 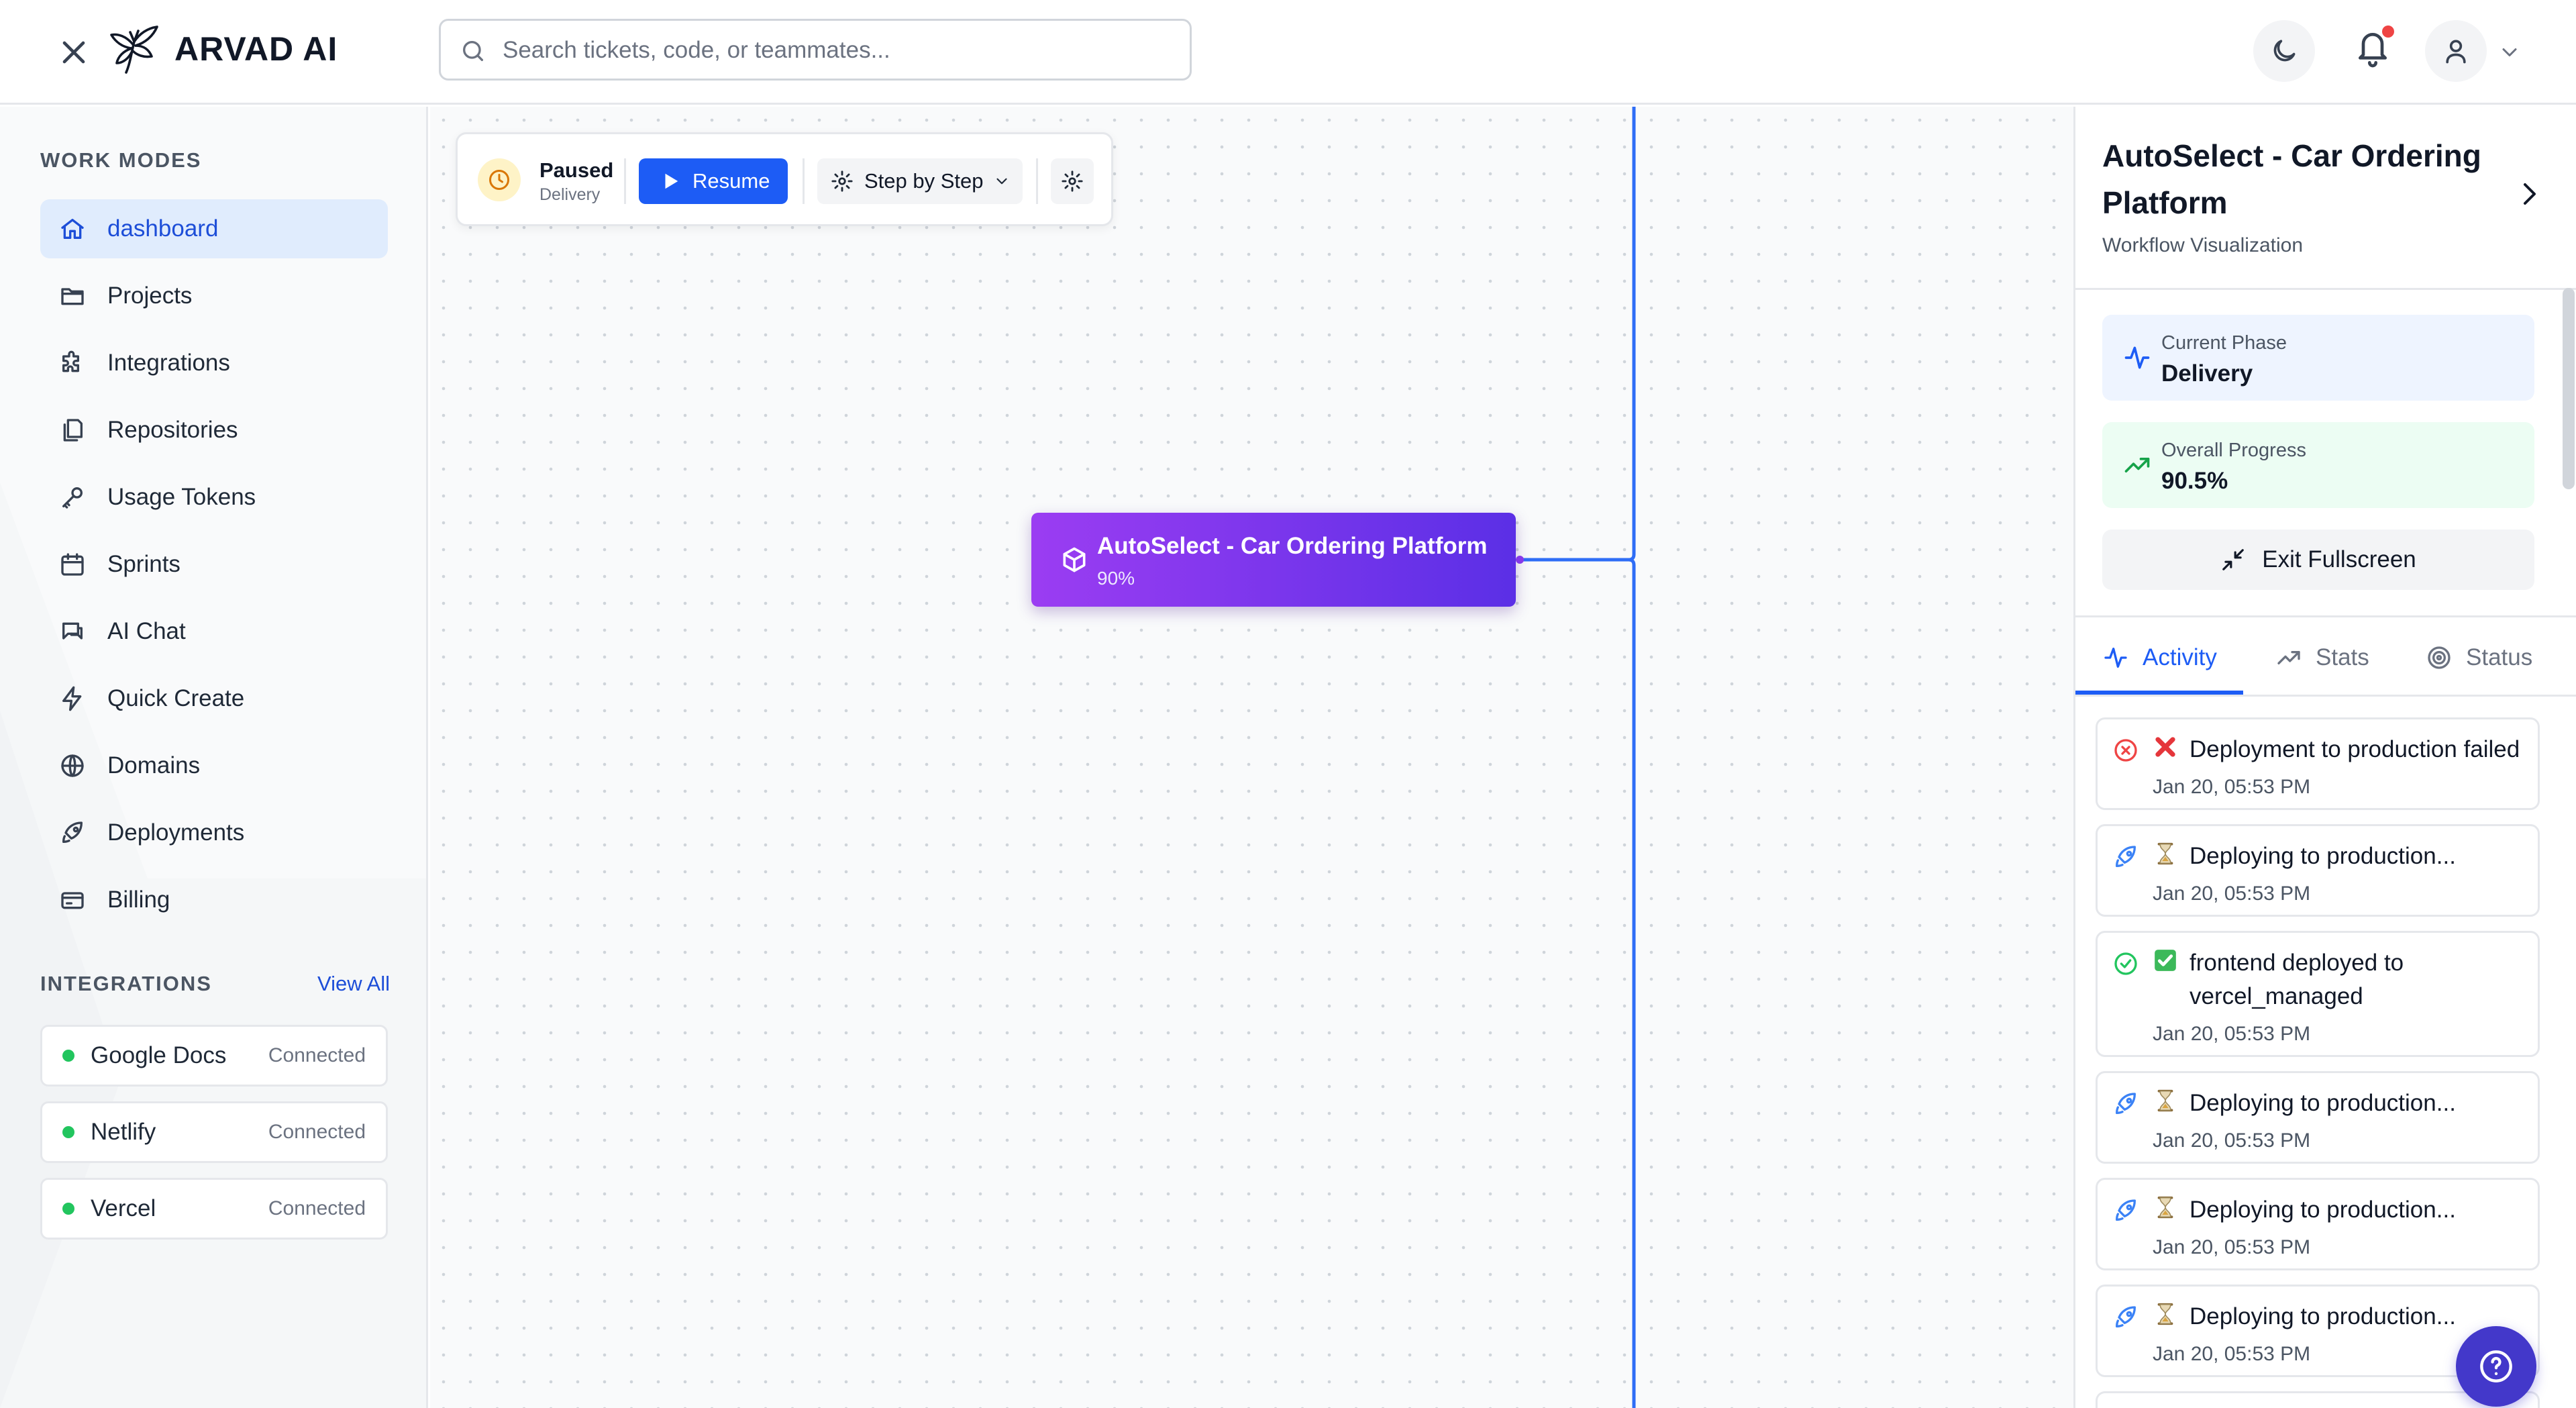 I want to click on integration-vercel: Vercel Connected, so click(x=214, y=1209).